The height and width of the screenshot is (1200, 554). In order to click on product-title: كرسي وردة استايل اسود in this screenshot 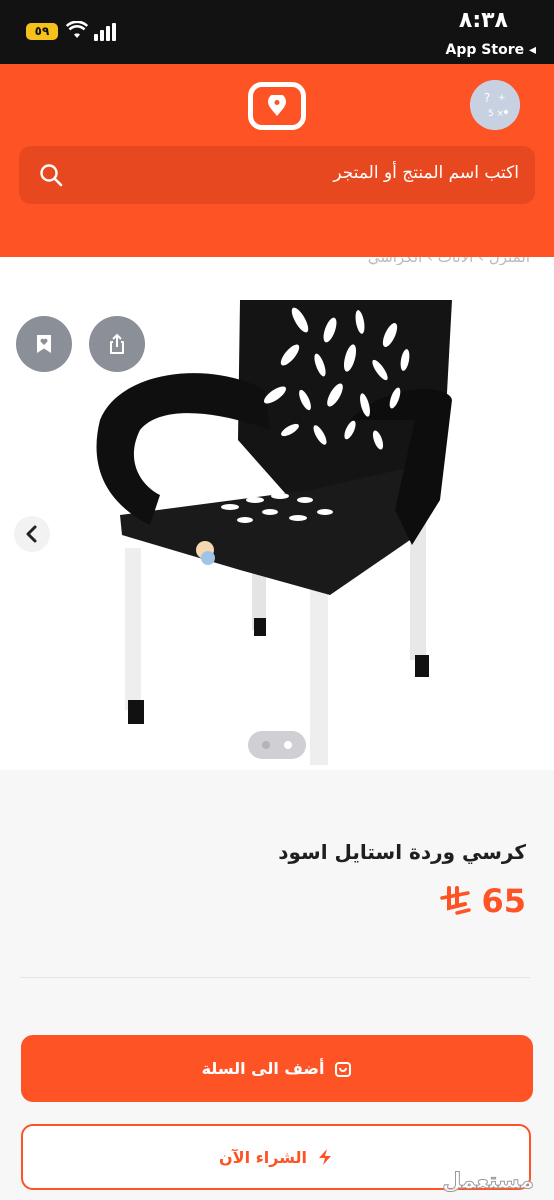, I will do `click(402, 852)`.